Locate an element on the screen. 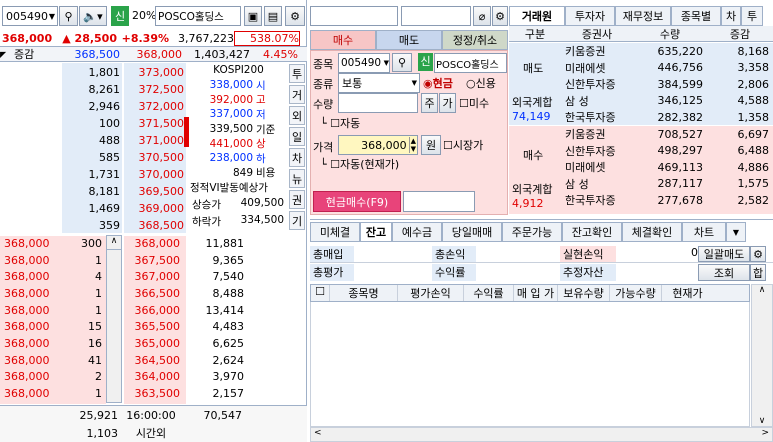  broker-tab: 차 is located at coordinates (731, 16).